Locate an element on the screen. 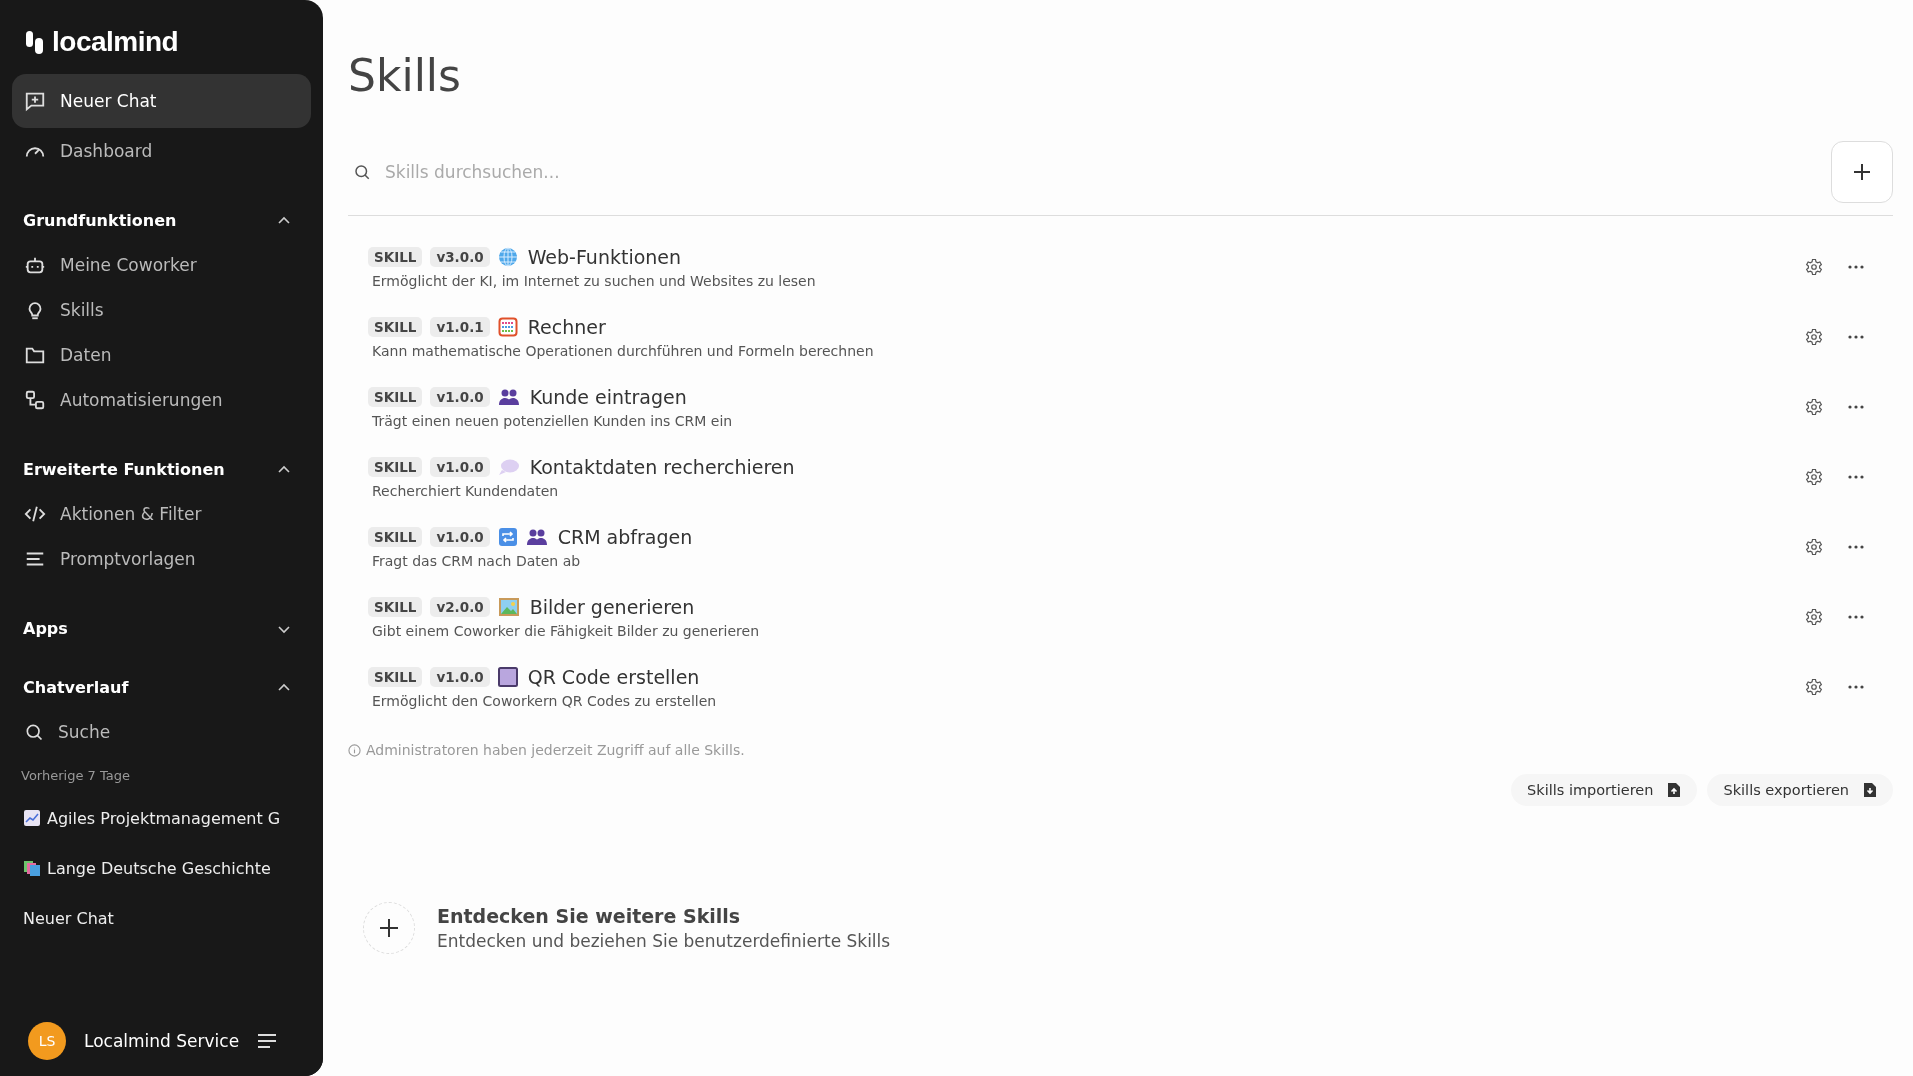  skill-description: Trägt einen neuen potenziellen Kunden ins CRM ein is located at coordinates (553, 420).